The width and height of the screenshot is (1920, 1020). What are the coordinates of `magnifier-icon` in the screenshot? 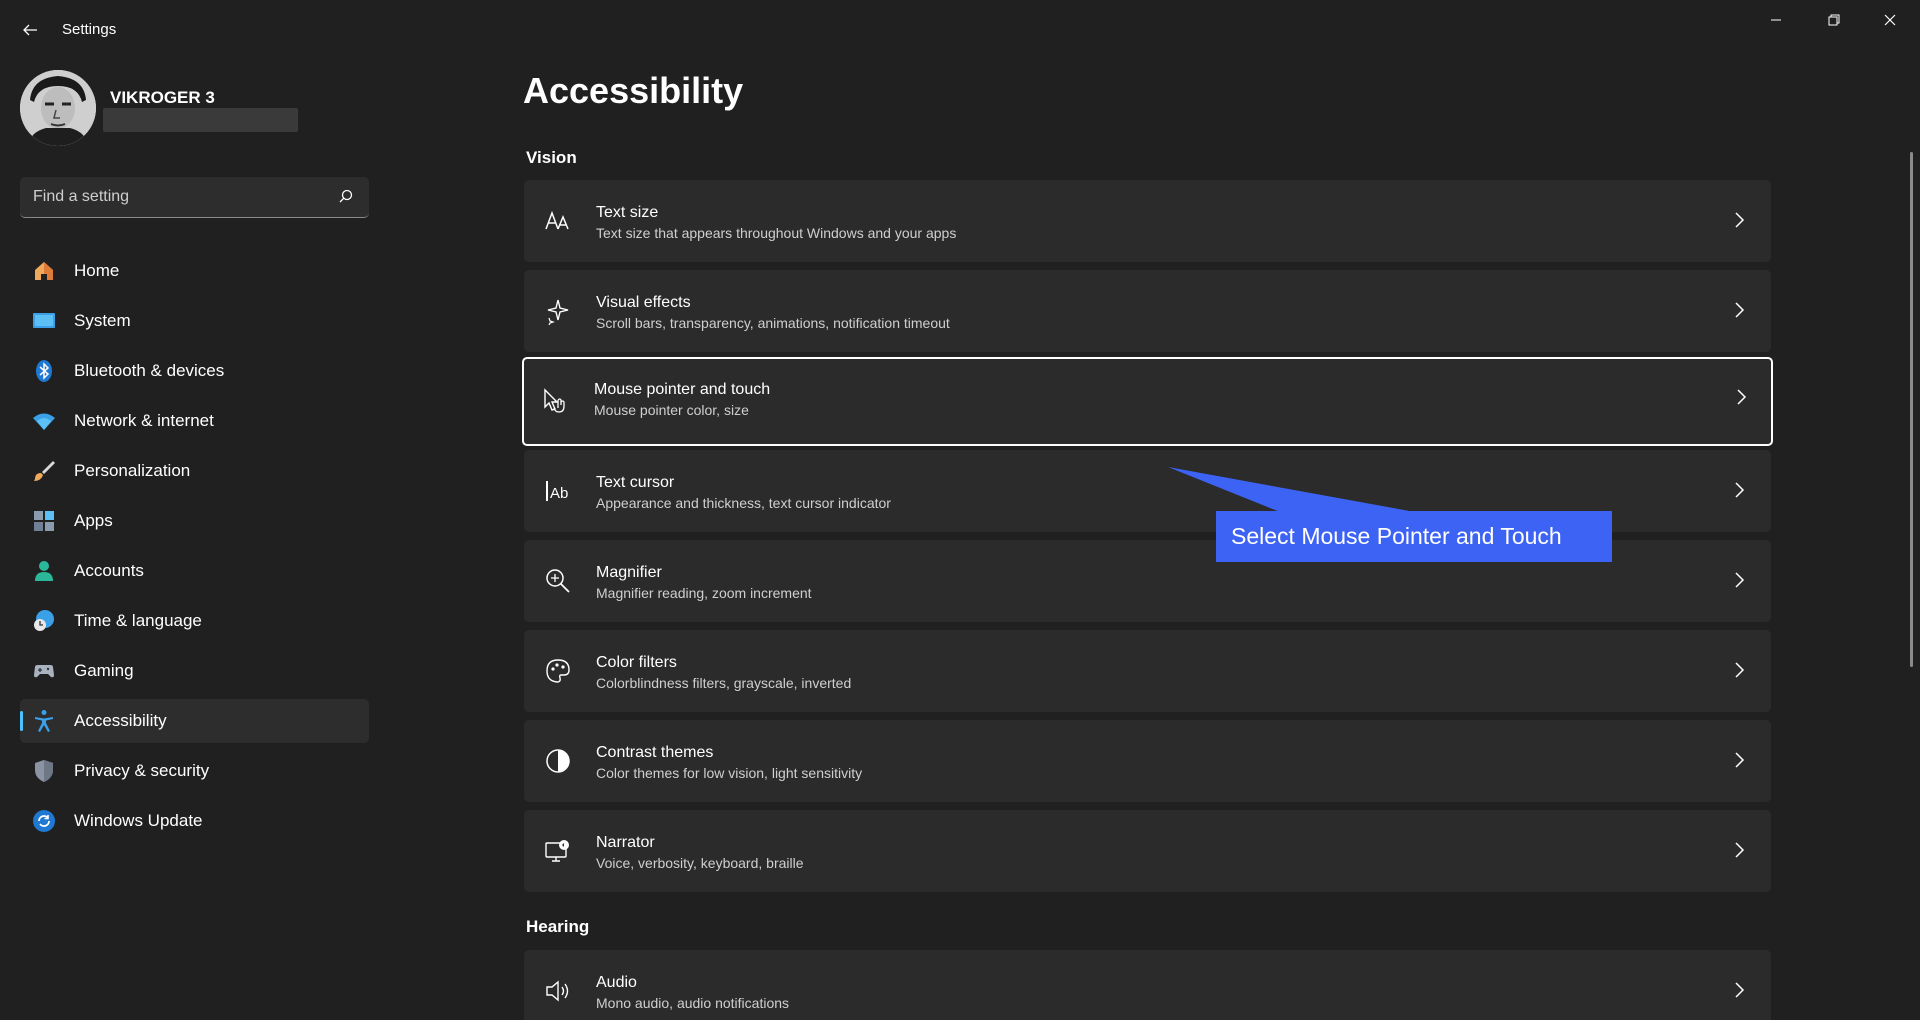 It's located at (558, 581).